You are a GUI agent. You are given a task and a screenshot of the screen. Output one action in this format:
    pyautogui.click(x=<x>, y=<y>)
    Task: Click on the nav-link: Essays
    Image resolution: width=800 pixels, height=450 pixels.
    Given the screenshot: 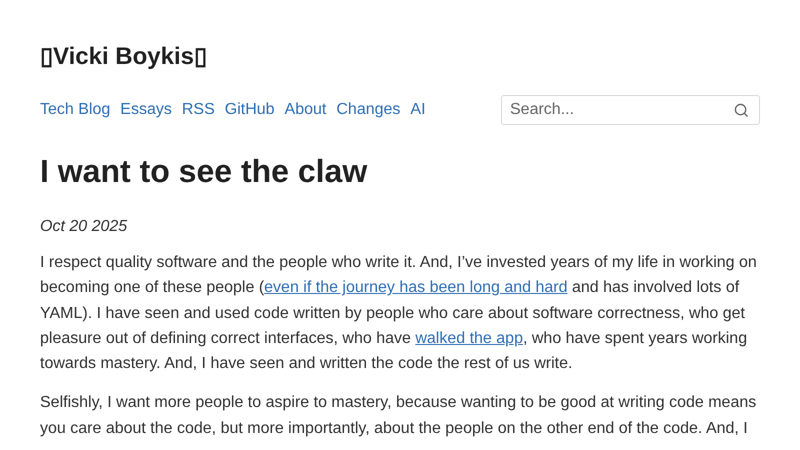 What is the action you would take?
    pyautogui.click(x=146, y=110)
    